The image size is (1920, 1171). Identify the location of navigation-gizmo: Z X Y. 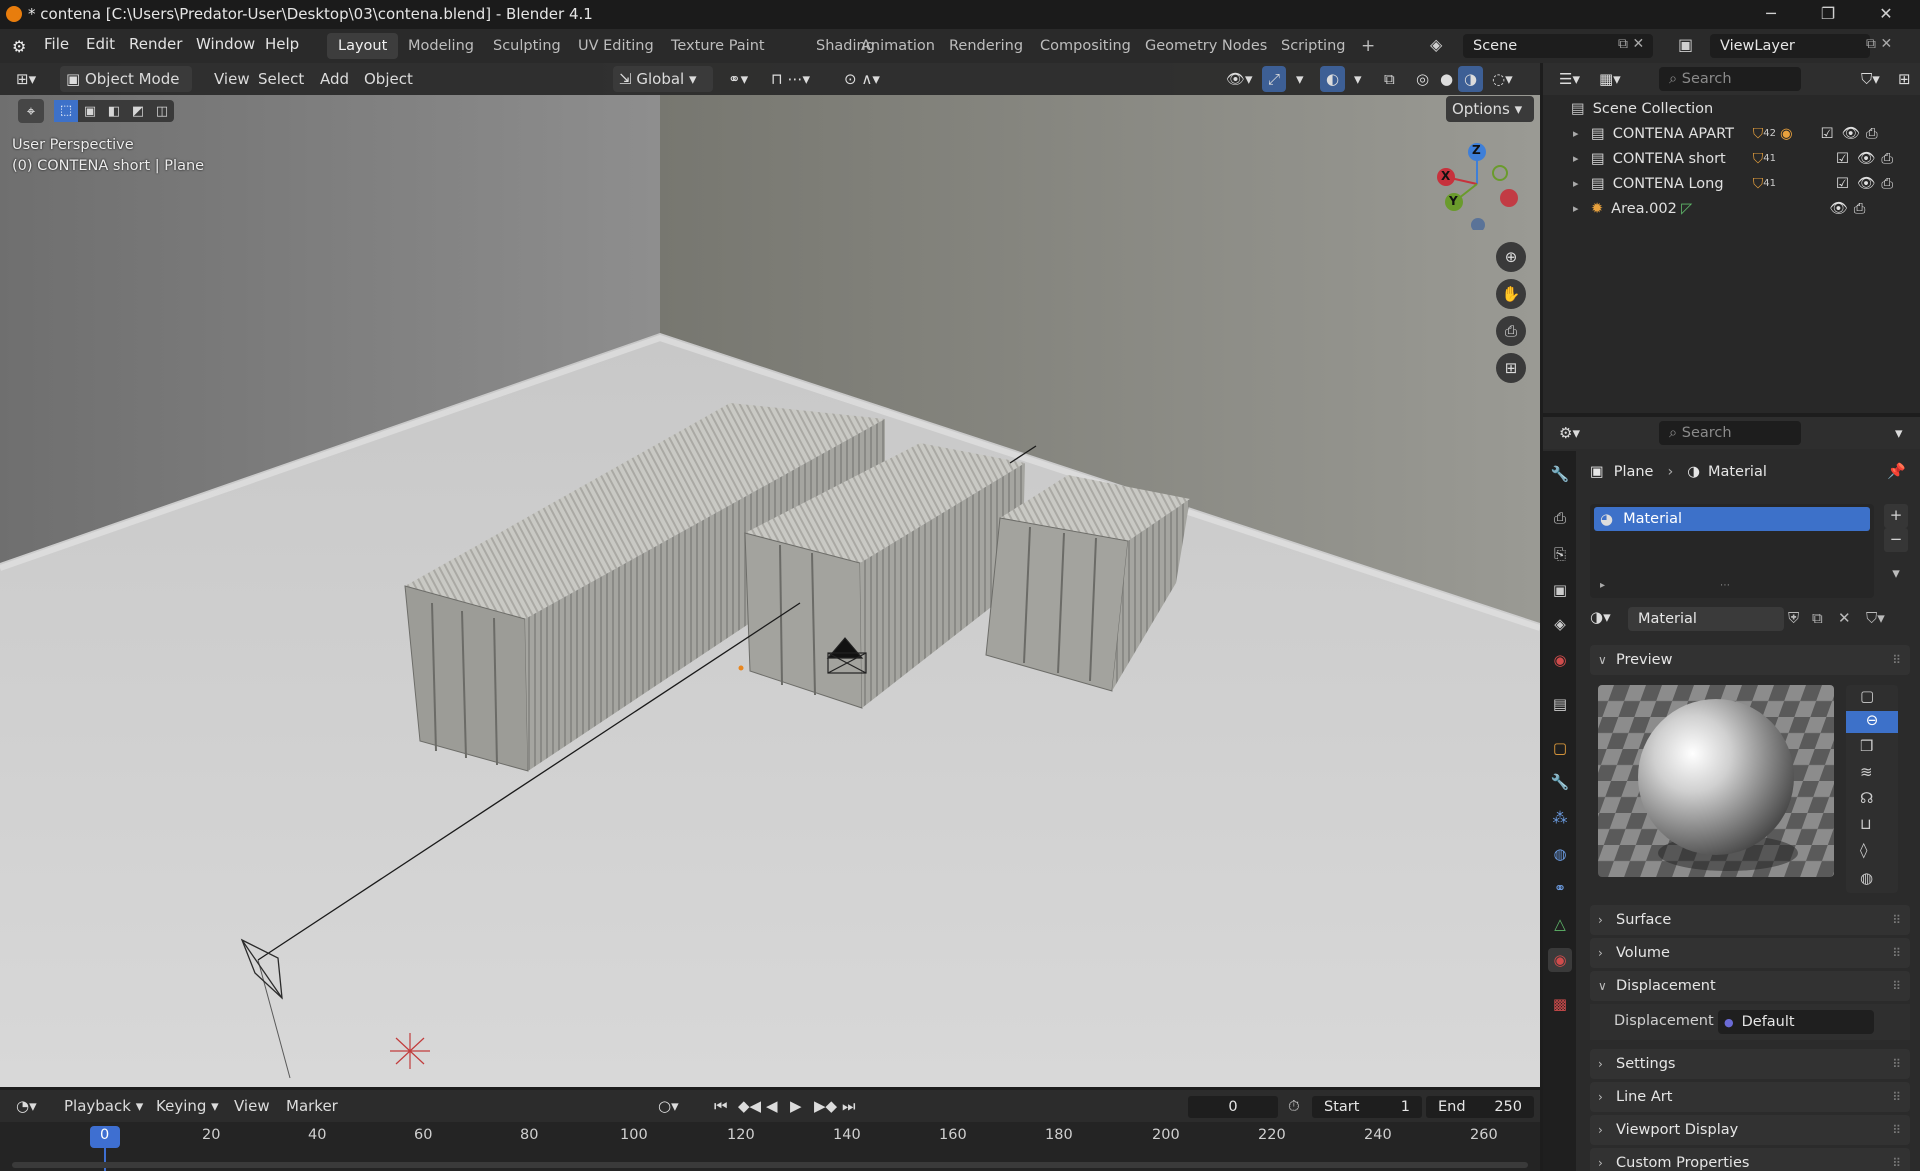
(1475, 186).